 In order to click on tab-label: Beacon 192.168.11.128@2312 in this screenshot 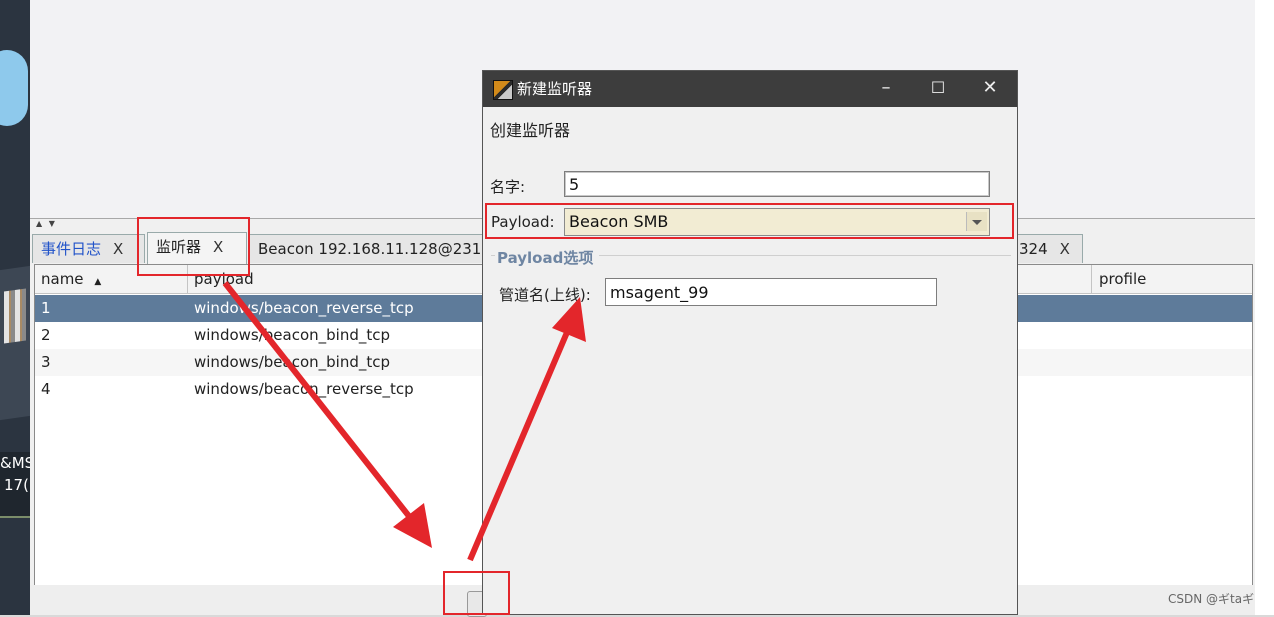, I will do `click(373, 249)`.